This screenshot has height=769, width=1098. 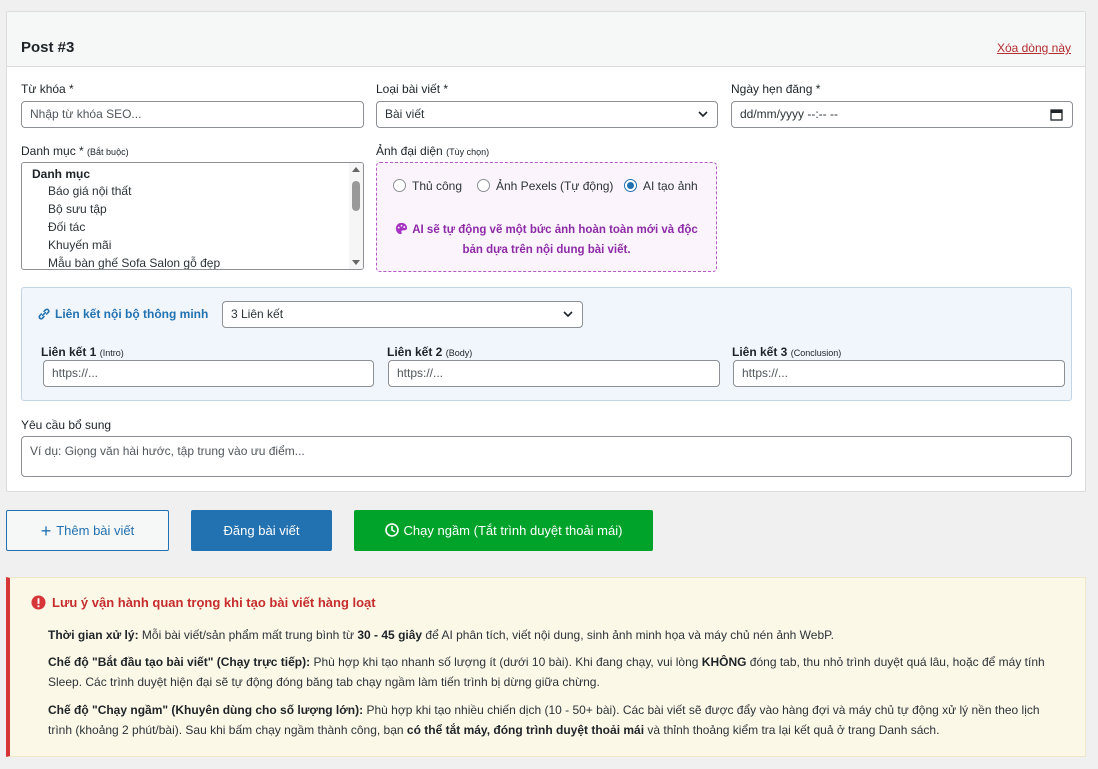 I want to click on scroll-down-icon, so click(x=356, y=263).